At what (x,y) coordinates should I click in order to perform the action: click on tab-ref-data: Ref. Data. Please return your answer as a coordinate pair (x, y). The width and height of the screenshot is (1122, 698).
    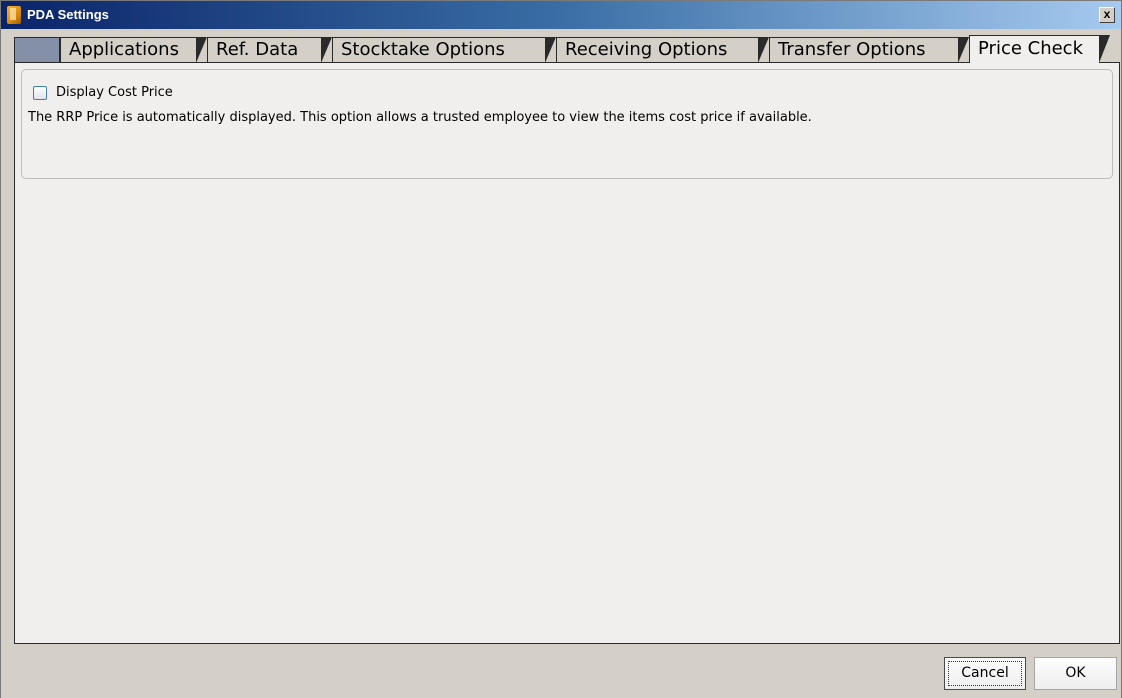
    Looking at the image, I should click on (269, 50).